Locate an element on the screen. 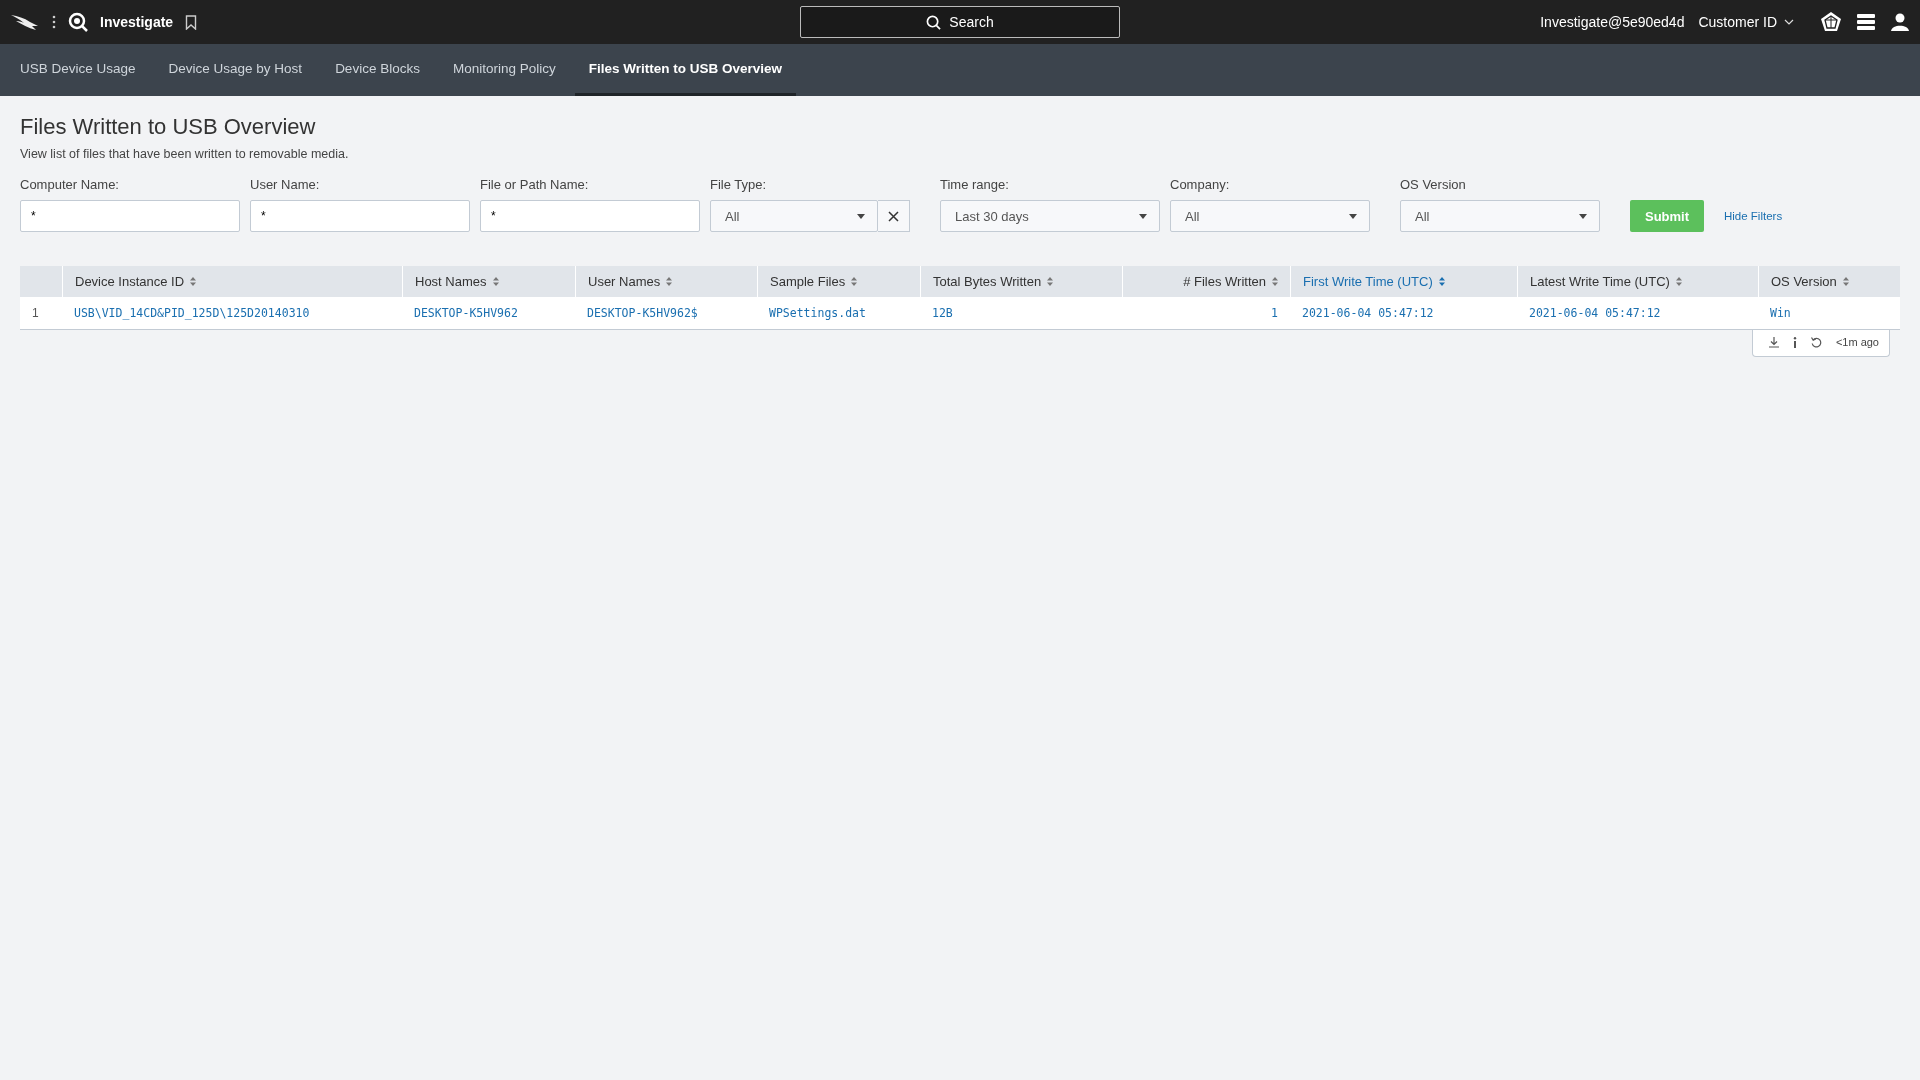 The height and width of the screenshot is (1080, 1920). user-icon is located at coordinates (1900, 22).